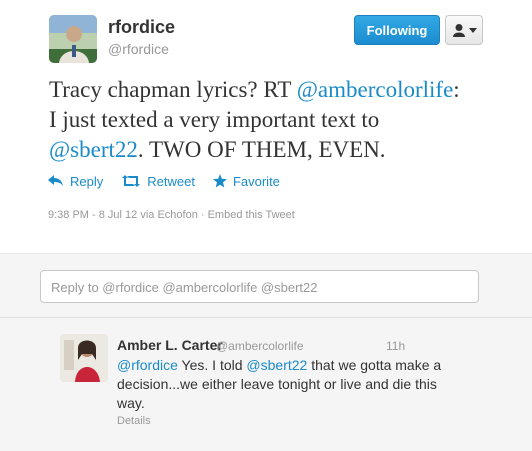 This screenshot has width=532, height=451. I want to click on reply-time: 11h, so click(395, 346).